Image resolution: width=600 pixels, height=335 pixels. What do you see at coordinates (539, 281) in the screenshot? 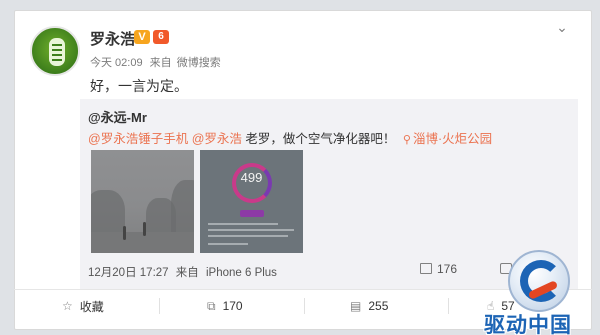
I see `watermark-emblem-icon` at bounding box center [539, 281].